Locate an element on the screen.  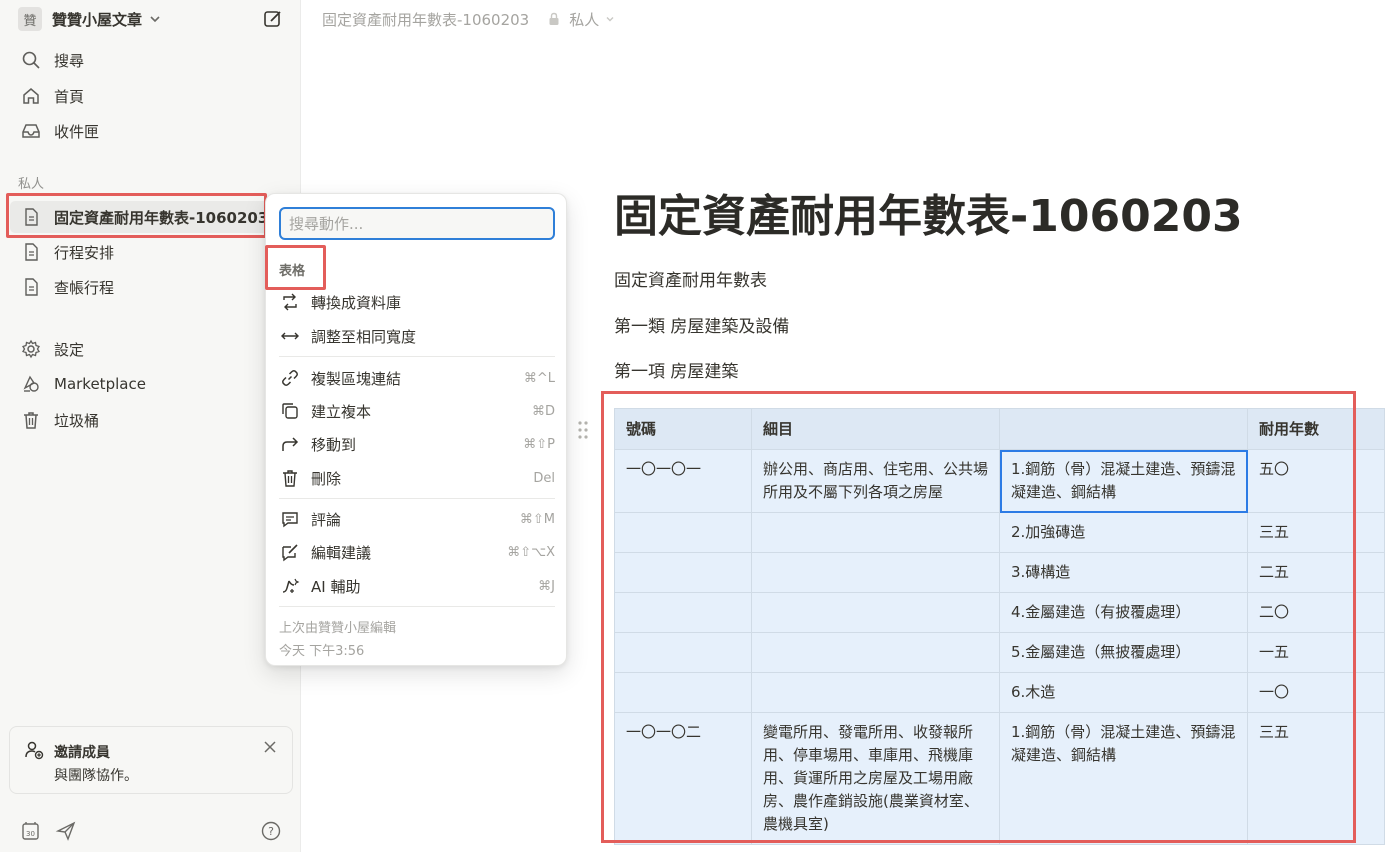
page-title: 固定資產耐用年數表-1060203 is located at coordinates (928, 212).